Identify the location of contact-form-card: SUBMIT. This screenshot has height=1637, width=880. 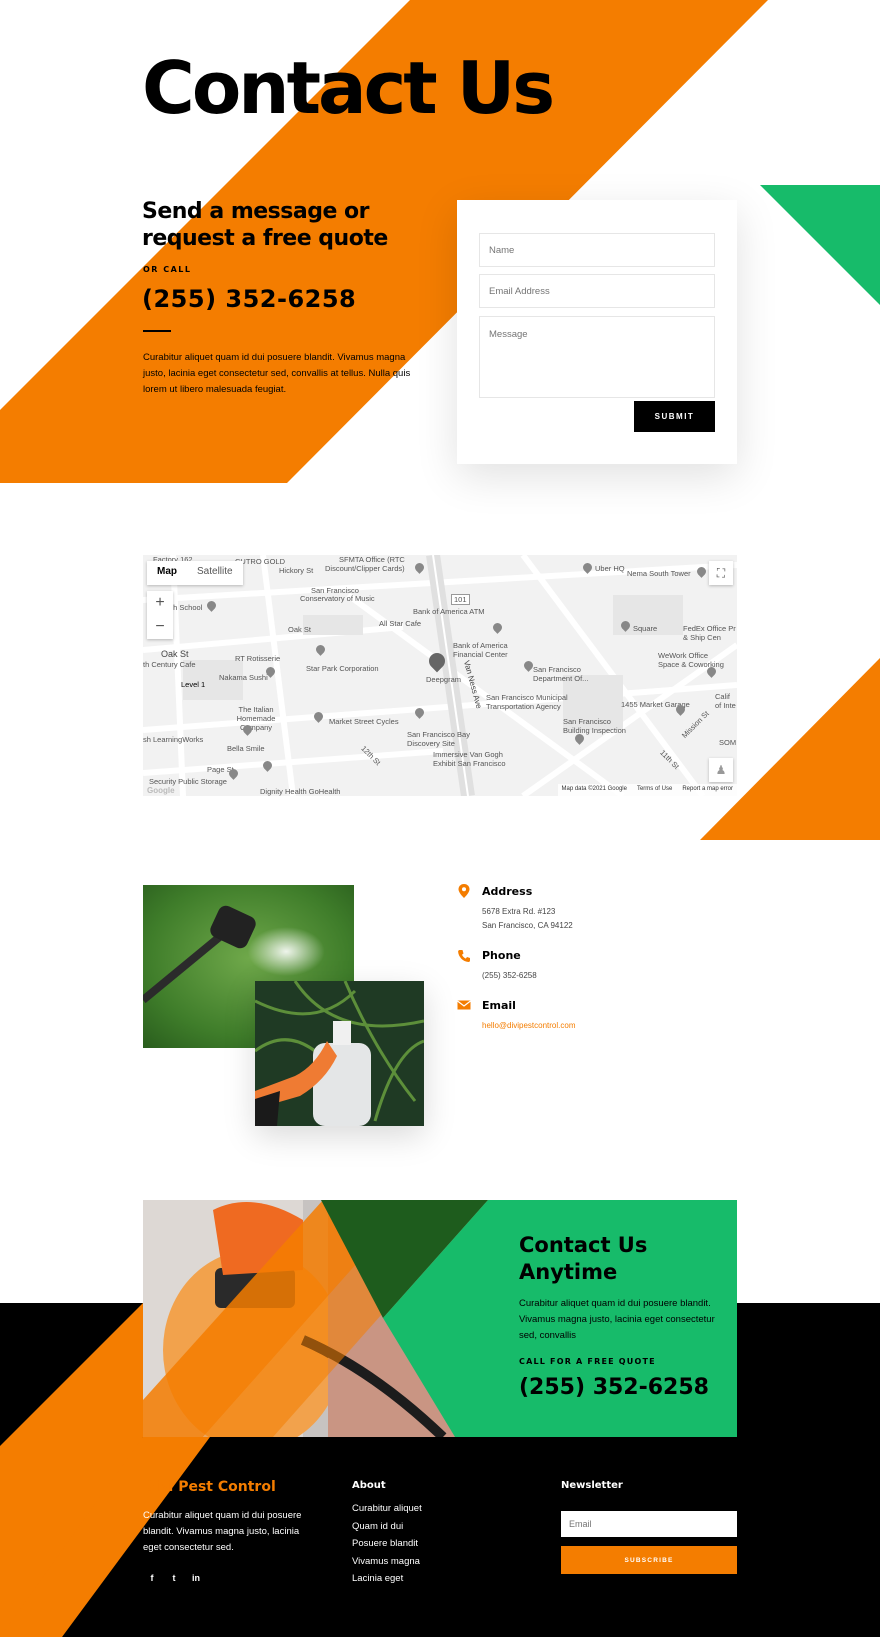
(597, 332).